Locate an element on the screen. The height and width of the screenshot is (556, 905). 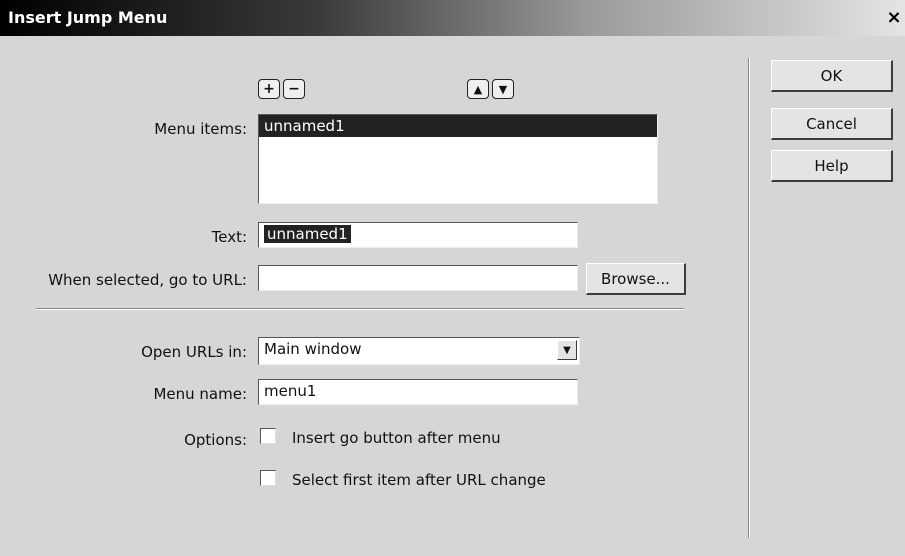
open-urls-value: Main window is located at coordinates (313, 349).